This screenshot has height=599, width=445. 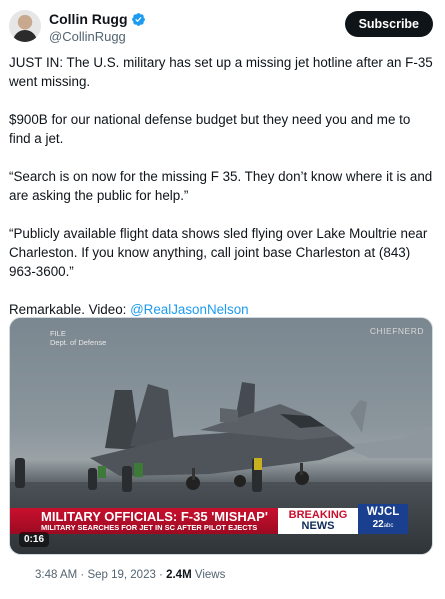 I want to click on avatar, so click(x=25, y=26).